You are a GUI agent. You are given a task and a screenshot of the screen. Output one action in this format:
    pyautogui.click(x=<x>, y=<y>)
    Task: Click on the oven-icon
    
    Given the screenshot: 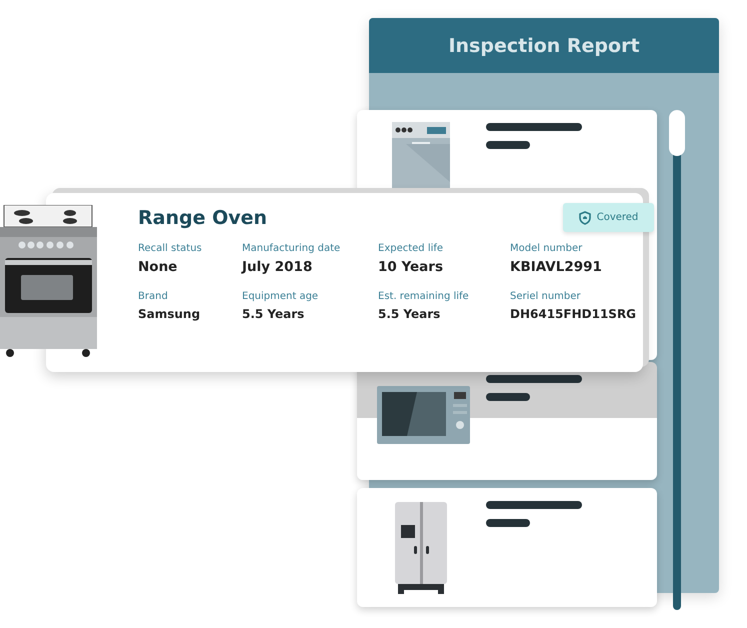 What is the action you would take?
    pyautogui.click(x=48, y=281)
    